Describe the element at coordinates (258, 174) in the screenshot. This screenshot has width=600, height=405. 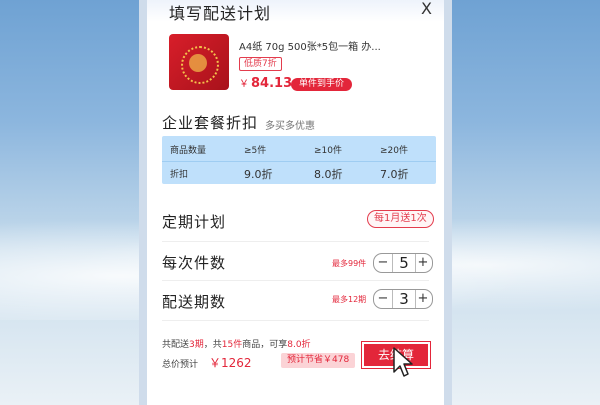
I see `table-cell: 9.0折` at that location.